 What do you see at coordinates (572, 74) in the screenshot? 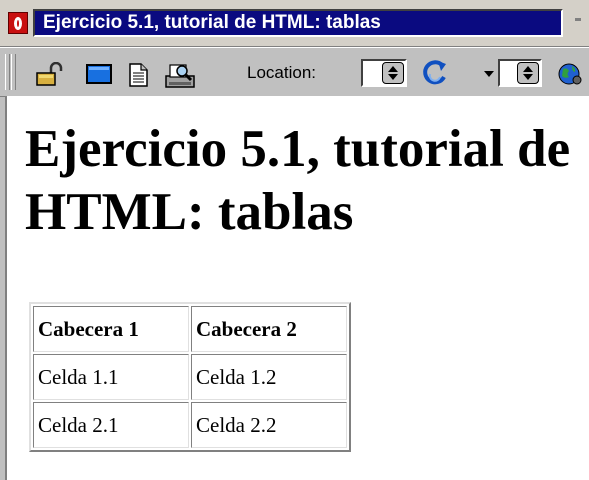
I see `globe-icon` at bounding box center [572, 74].